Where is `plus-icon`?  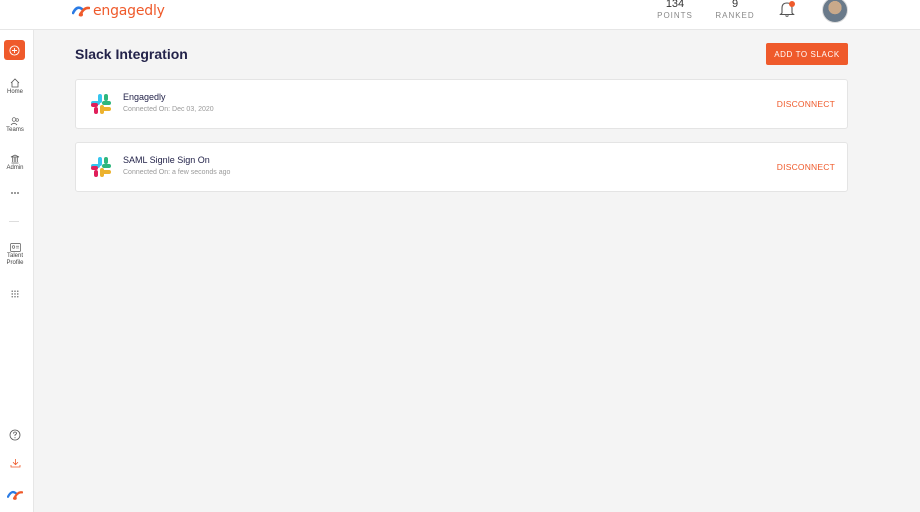 plus-icon is located at coordinates (14, 50).